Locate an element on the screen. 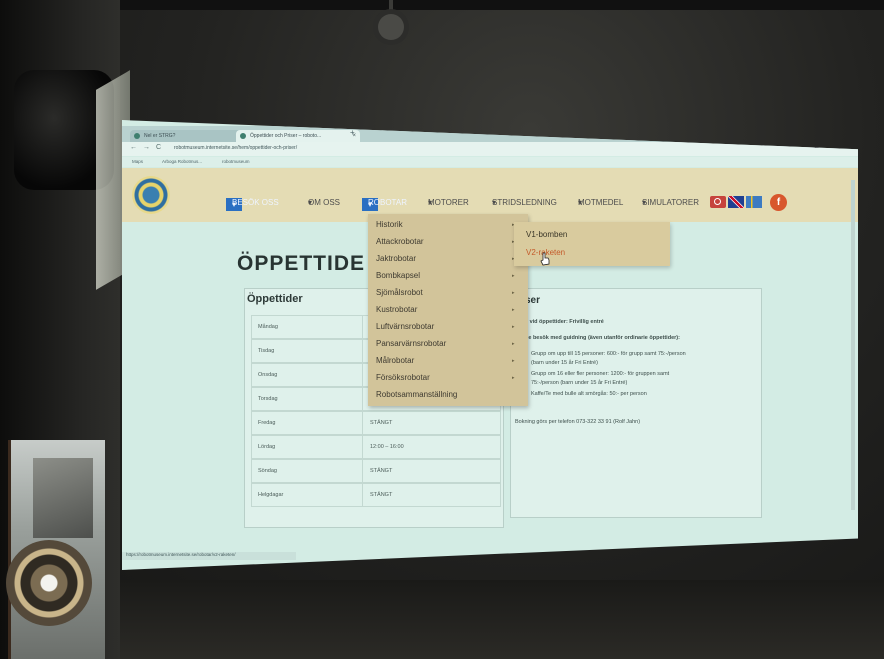  day-label: Helgdagar is located at coordinates (271, 495).